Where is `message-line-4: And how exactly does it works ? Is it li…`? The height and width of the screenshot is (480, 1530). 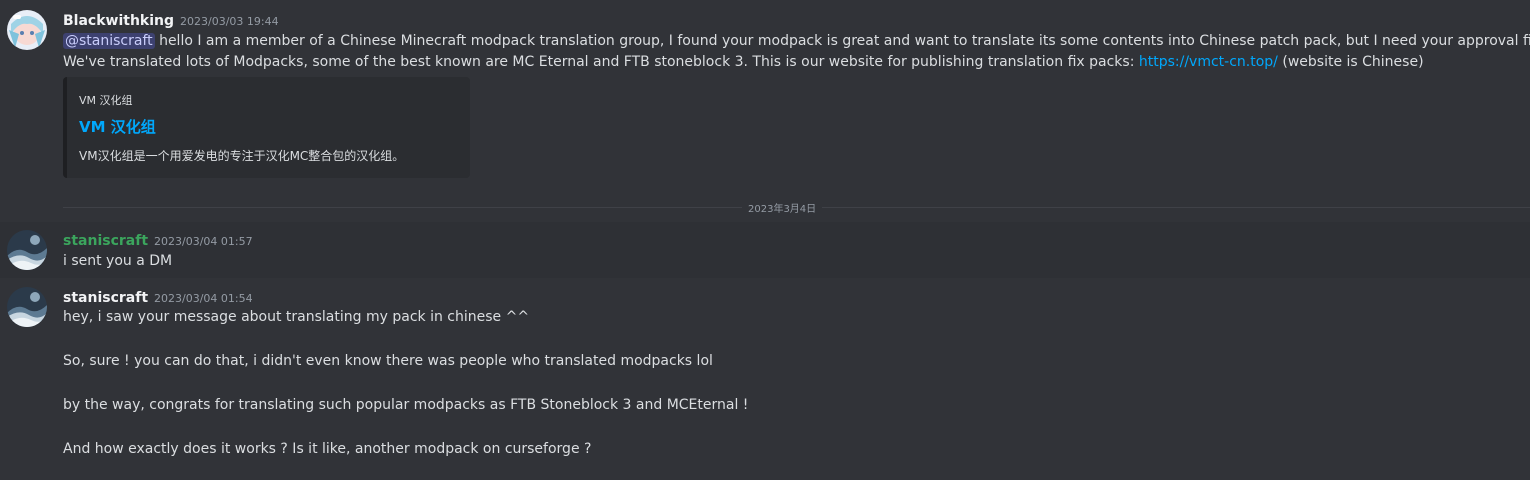 message-line-4: And how exactly does it works ? Is it li… is located at coordinates (327, 449).